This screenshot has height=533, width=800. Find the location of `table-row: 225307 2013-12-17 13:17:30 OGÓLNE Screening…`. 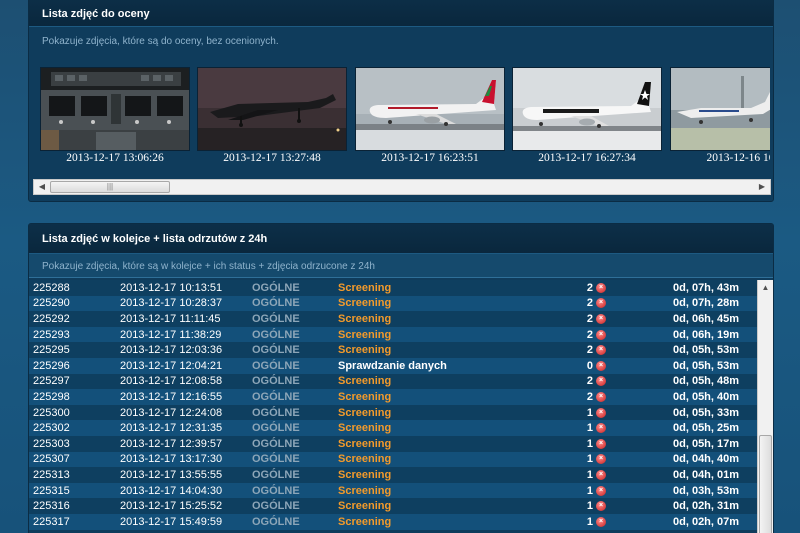

table-row: 225307 2013-12-17 13:17:30 OGÓLNE Screening… is located at coordinates (393, 459).